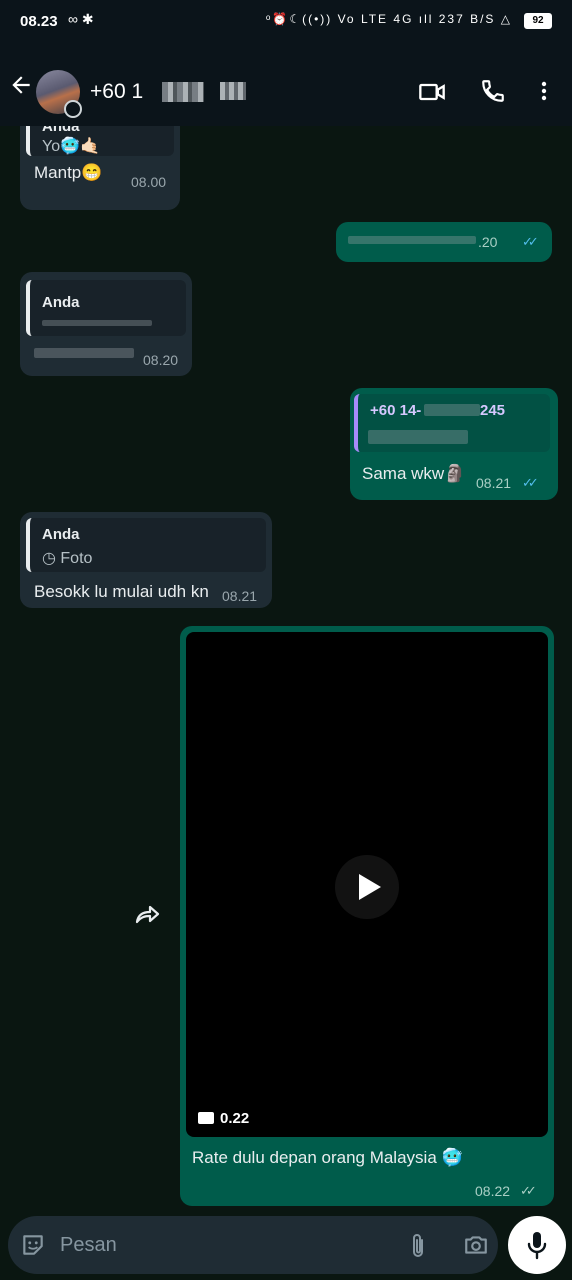 The image size is (572, 1280). Describe the element at coordinates (452, 423) in the screenshot. I see `quoted-message: +60 14- 245` at that location.